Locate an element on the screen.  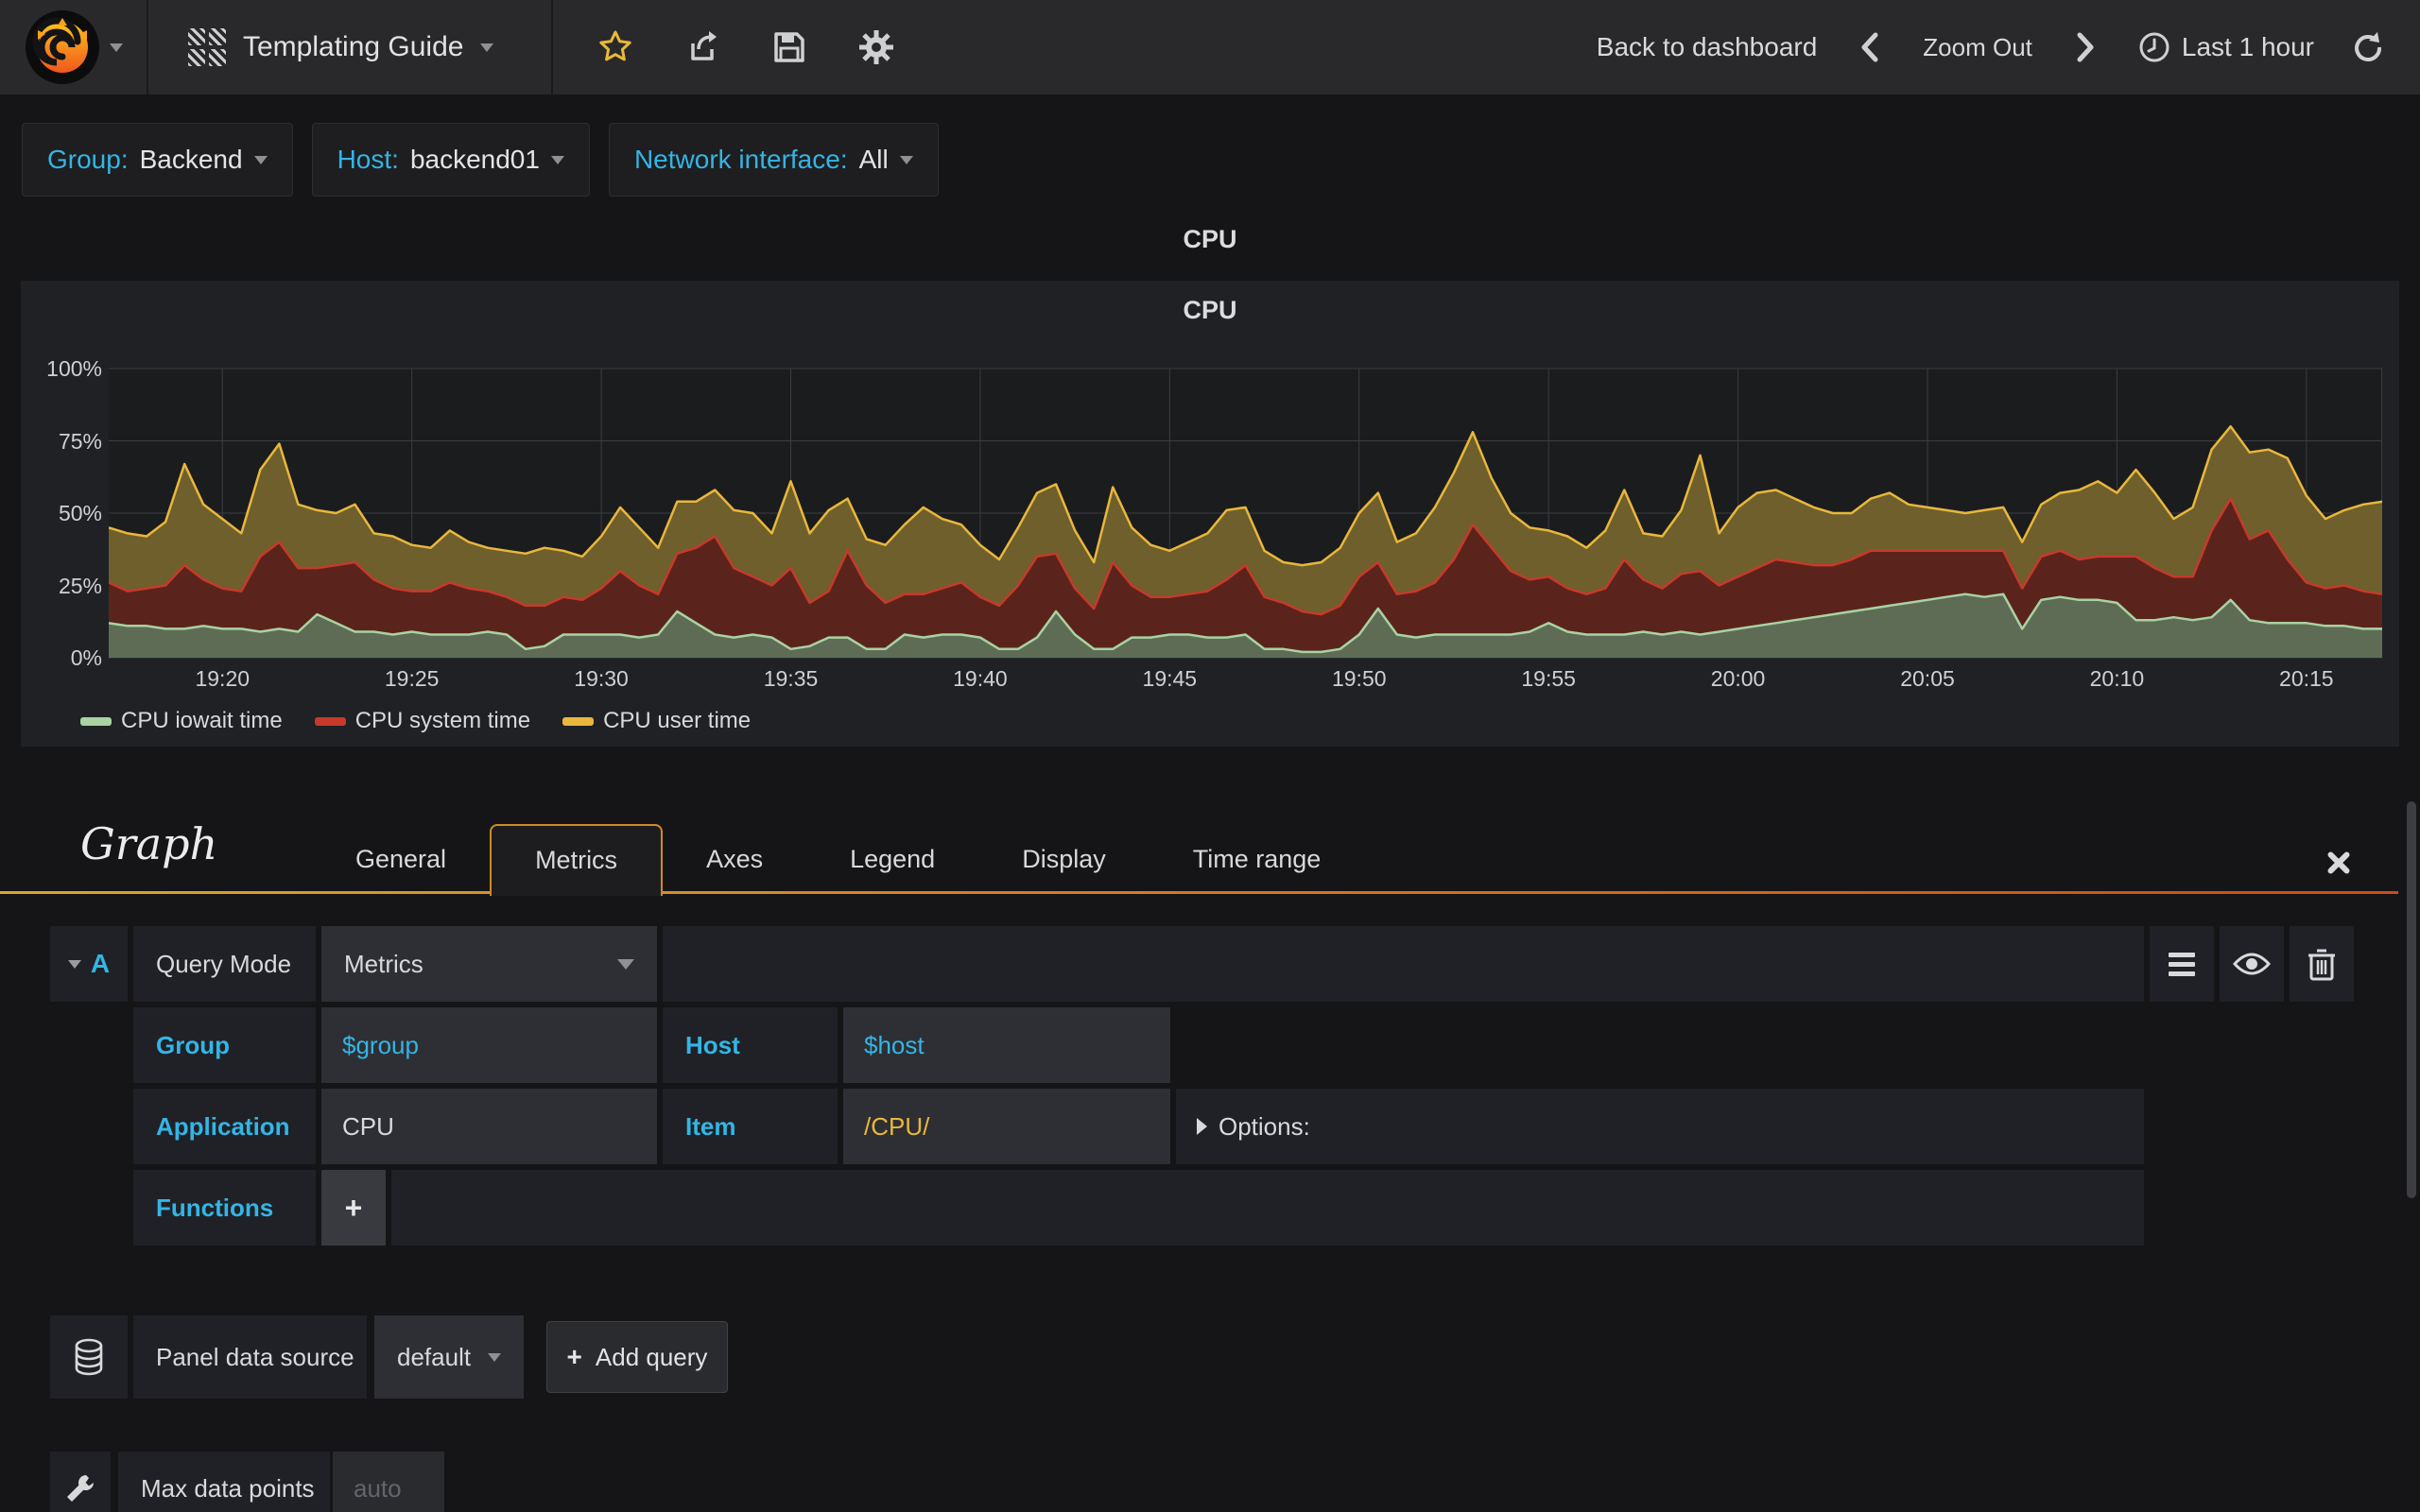
x-tick-label: 19:50 is located at coordinates (1359, 678).